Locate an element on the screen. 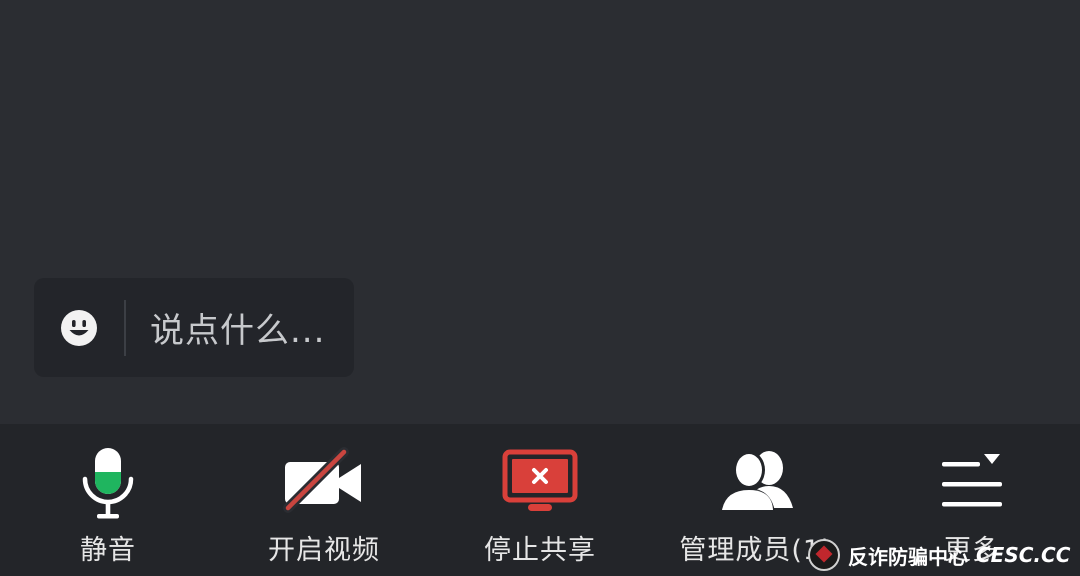 The height and width of the screenshot is (576, 1080). microphone-icon is located at coordinates (108, 483).